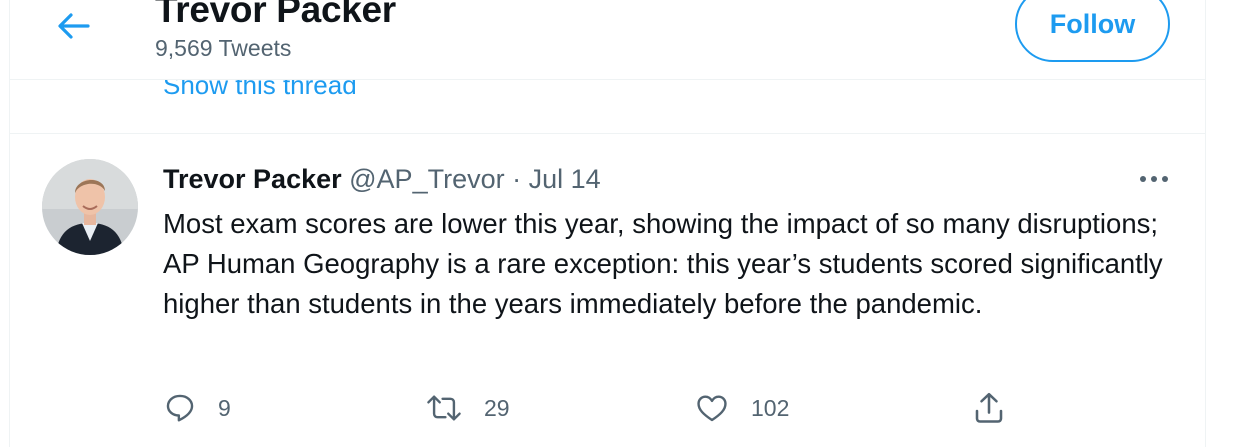 The image size is (1233, 447). I want to click on back-arrow-icon, so click(74, 26).